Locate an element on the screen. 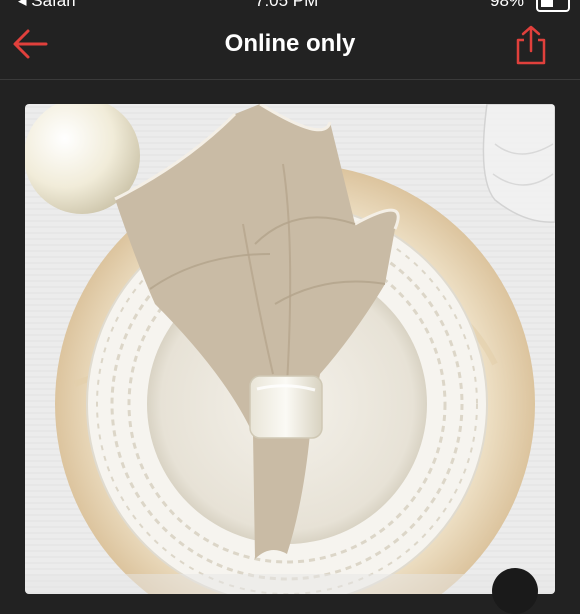 This screenshot has width=580, height=614. nav-bar: Online only is located at coordinates (290, 46).